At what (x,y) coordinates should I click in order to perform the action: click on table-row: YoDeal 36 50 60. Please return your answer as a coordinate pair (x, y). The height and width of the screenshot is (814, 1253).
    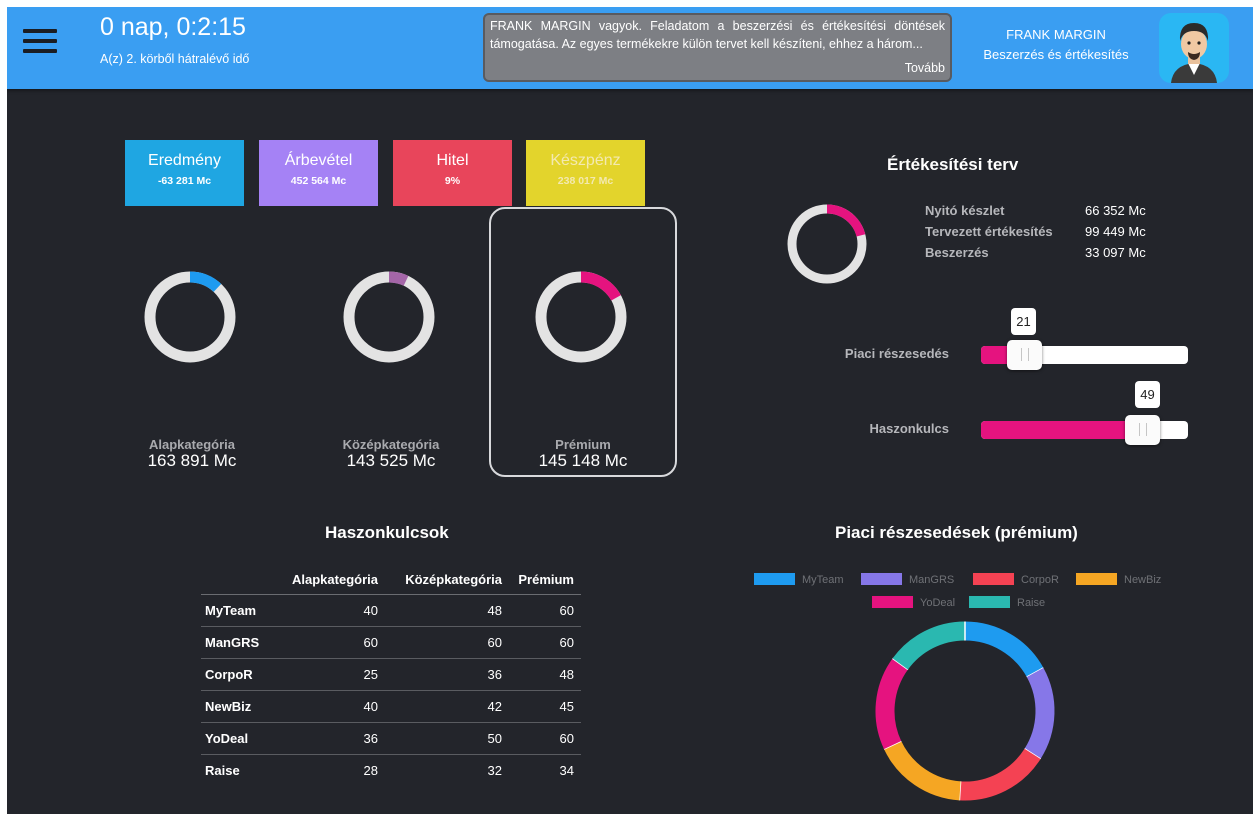
    Looking at the image, I should click on (391, 738).